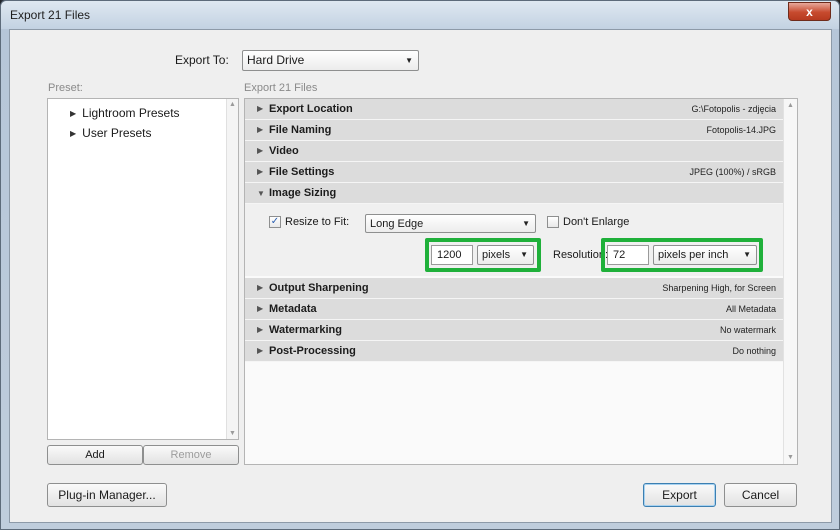 The width and height of the screenshot is (840, 530). Describe the element at coordinates (330, 60) in the screenshot. I see `export-to-select: Hard Drive ▼` at that location.